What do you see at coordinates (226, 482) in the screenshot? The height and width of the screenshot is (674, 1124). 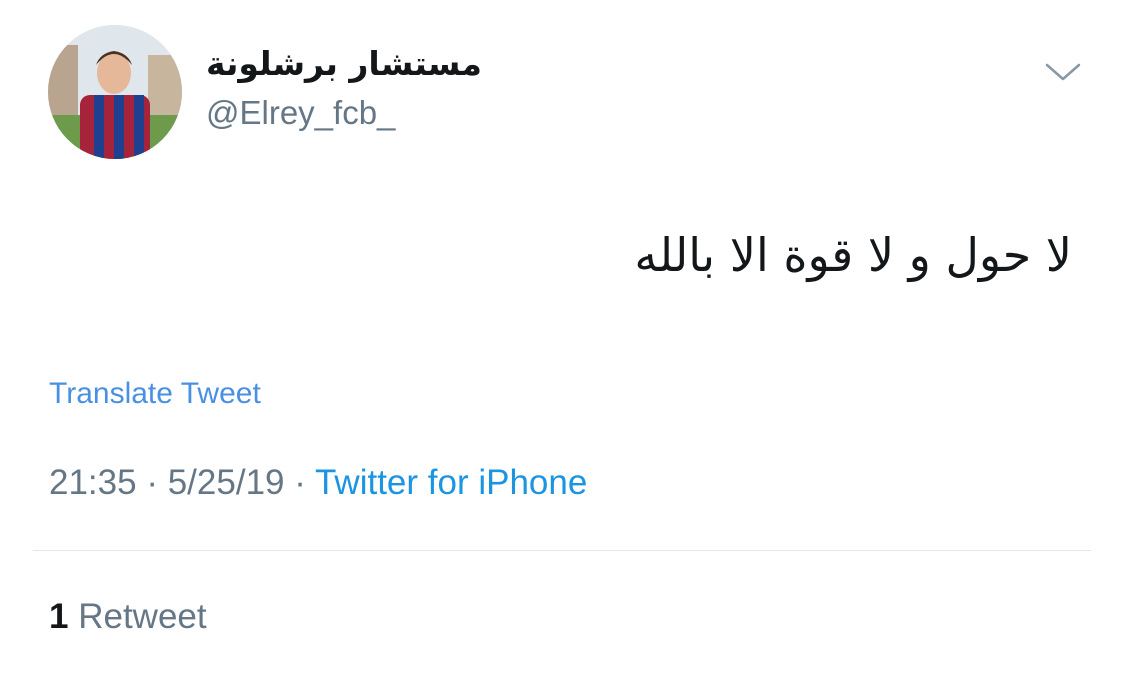 I see `tweet-date: 5/25/19` at bounding box center [226, 482].